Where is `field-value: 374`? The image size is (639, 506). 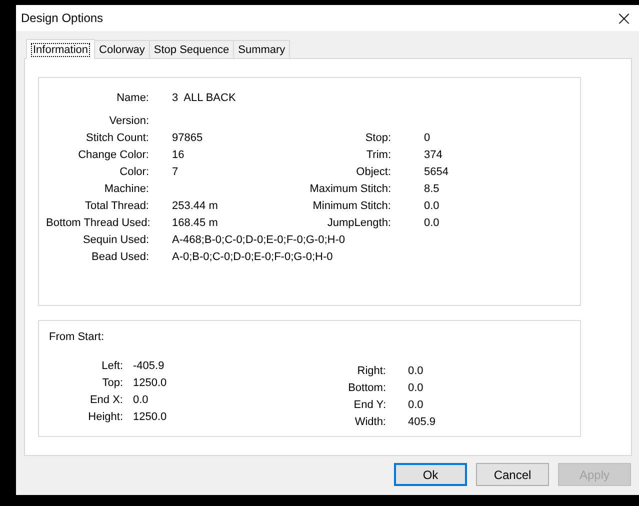
field-value: 374 is located at coordinates (433, 155).